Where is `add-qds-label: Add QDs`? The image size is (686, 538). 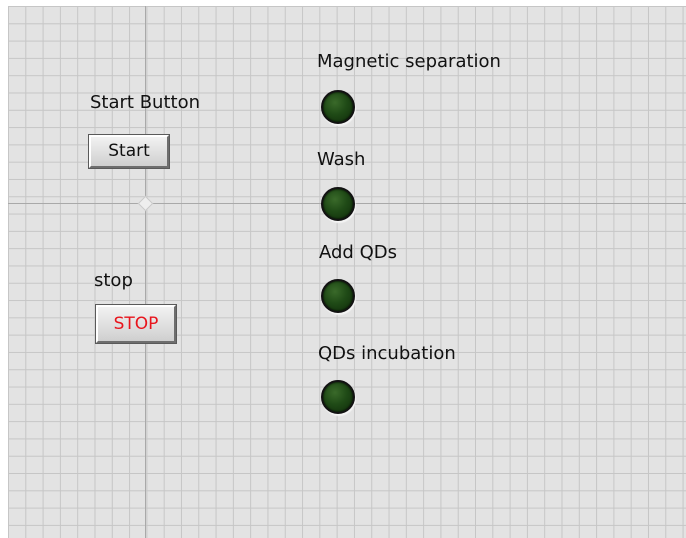 add-qds-label: Add QDs is located at coordinates (358, 252).